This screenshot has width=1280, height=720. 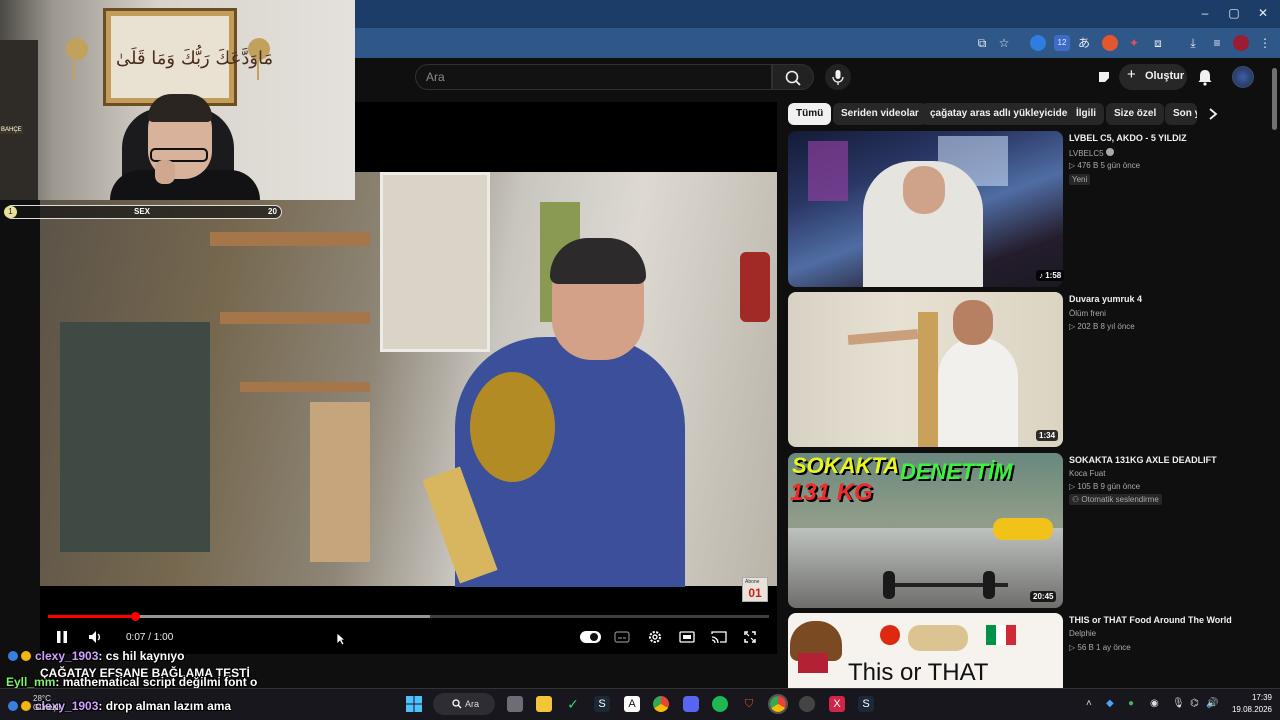 I want to click on extension-pin-icon: ✦, so click(x=1134, y=43).